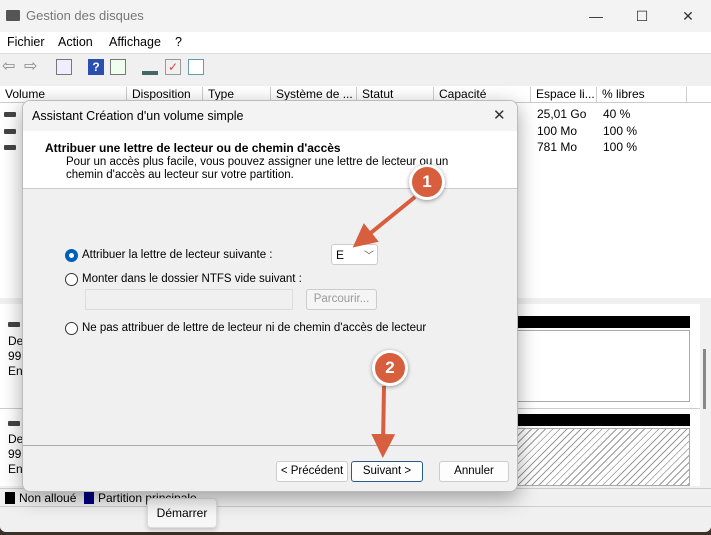  What do you see at coordinates (390, 368) in the screenshot?
I see `annotation-marker-2: 2` at bounding box center [390, 368].